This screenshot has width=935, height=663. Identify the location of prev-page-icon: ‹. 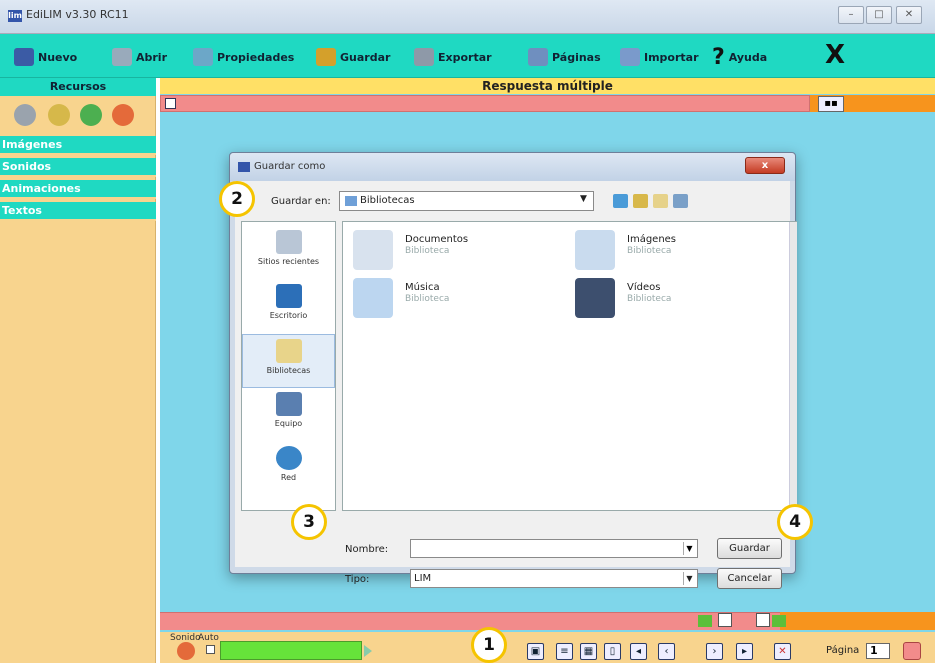
(666, 651).